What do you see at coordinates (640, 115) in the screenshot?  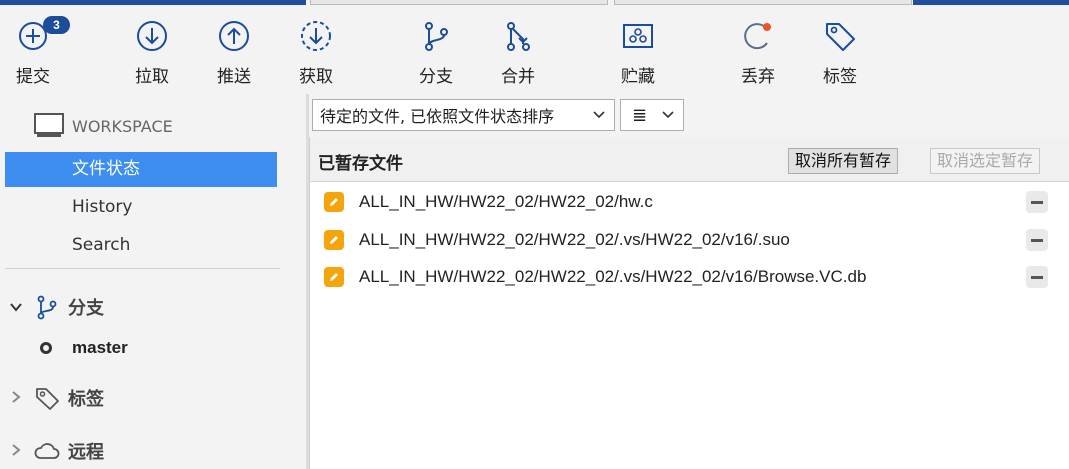 I see `list-view-icon: ≣` at bounding box center [640, 115].